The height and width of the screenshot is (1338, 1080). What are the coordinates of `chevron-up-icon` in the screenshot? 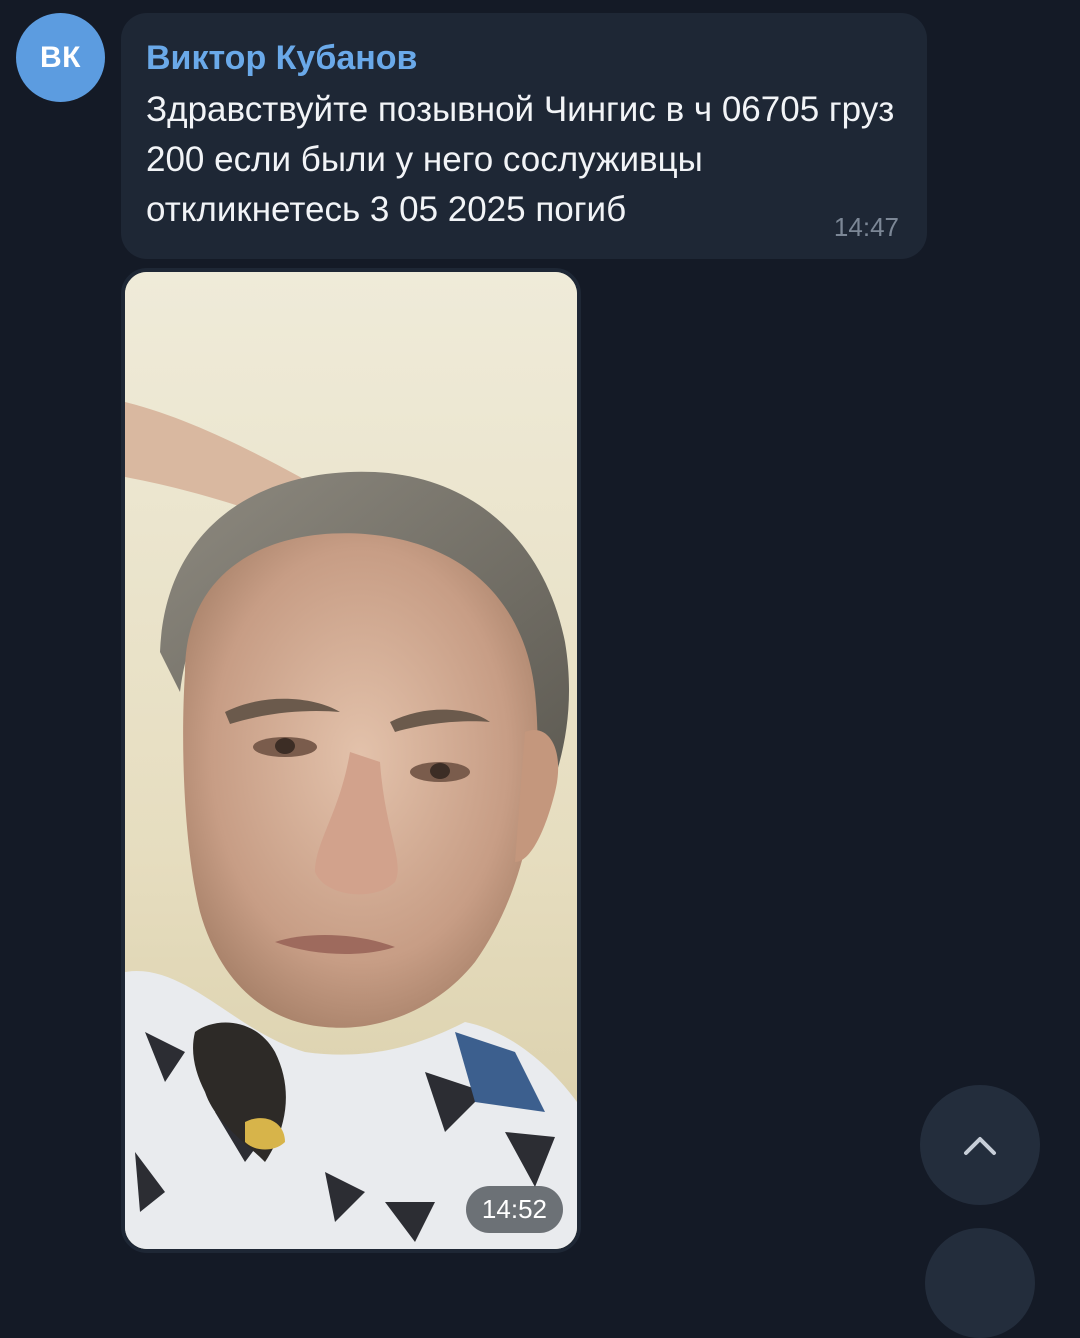 It's located at (980, 1146).